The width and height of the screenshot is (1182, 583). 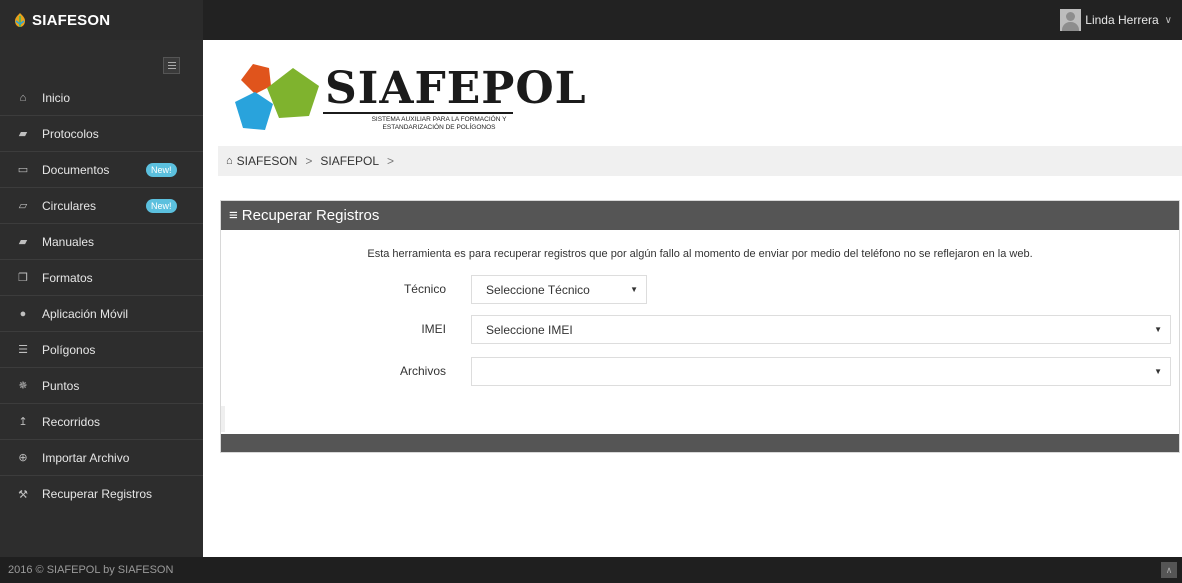 What do you see at coordinates (233, 215) in the screenshot?
I see `bars-icon: ≡` at bounding box center [233, 215].